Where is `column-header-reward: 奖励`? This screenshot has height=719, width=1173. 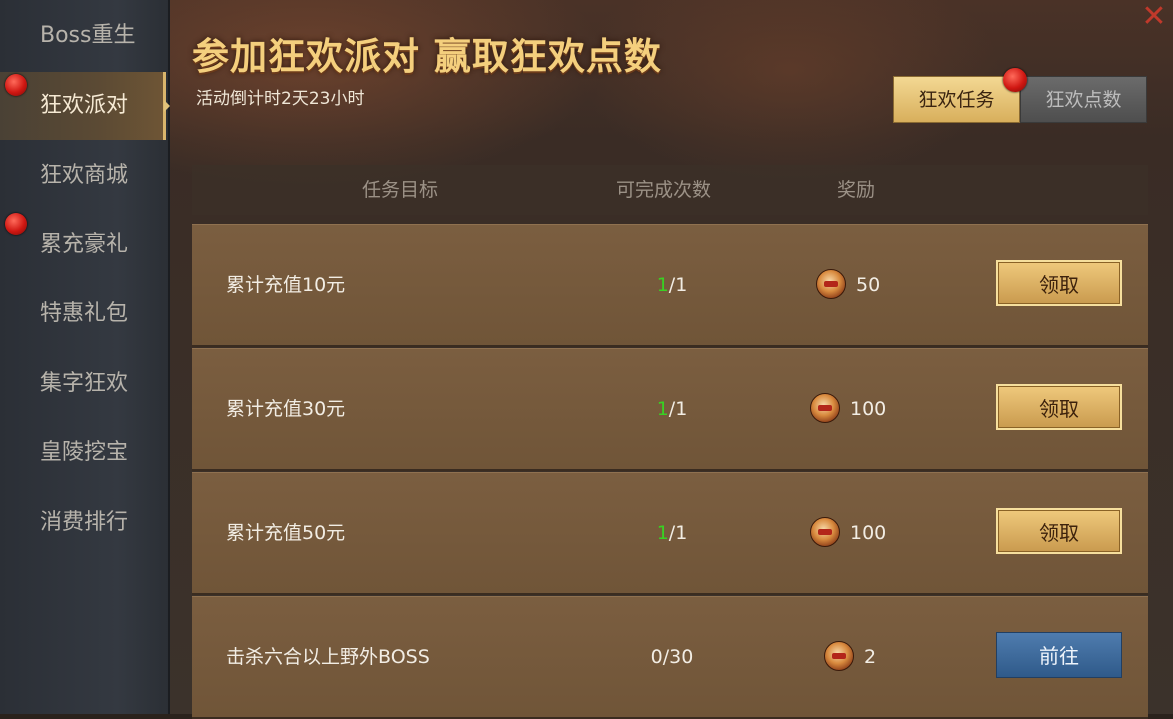
column-header-reward: 奖励 is located at coordinates (856, 190).